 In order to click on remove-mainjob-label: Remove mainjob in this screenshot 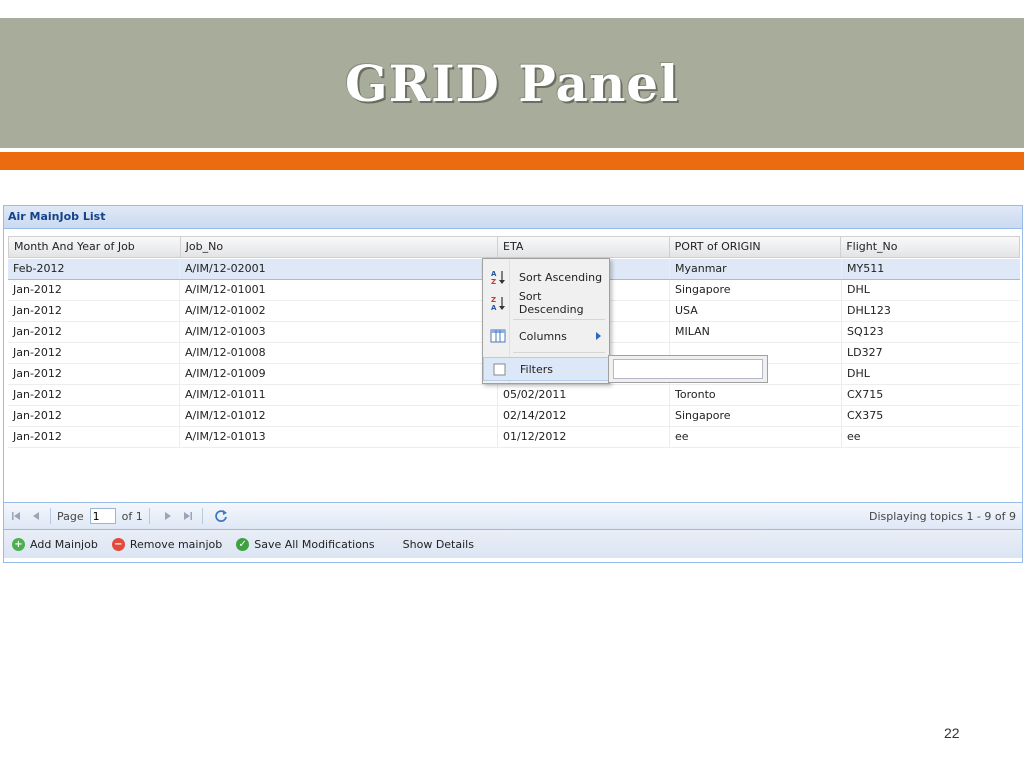, I will do `click(176, 544)`.